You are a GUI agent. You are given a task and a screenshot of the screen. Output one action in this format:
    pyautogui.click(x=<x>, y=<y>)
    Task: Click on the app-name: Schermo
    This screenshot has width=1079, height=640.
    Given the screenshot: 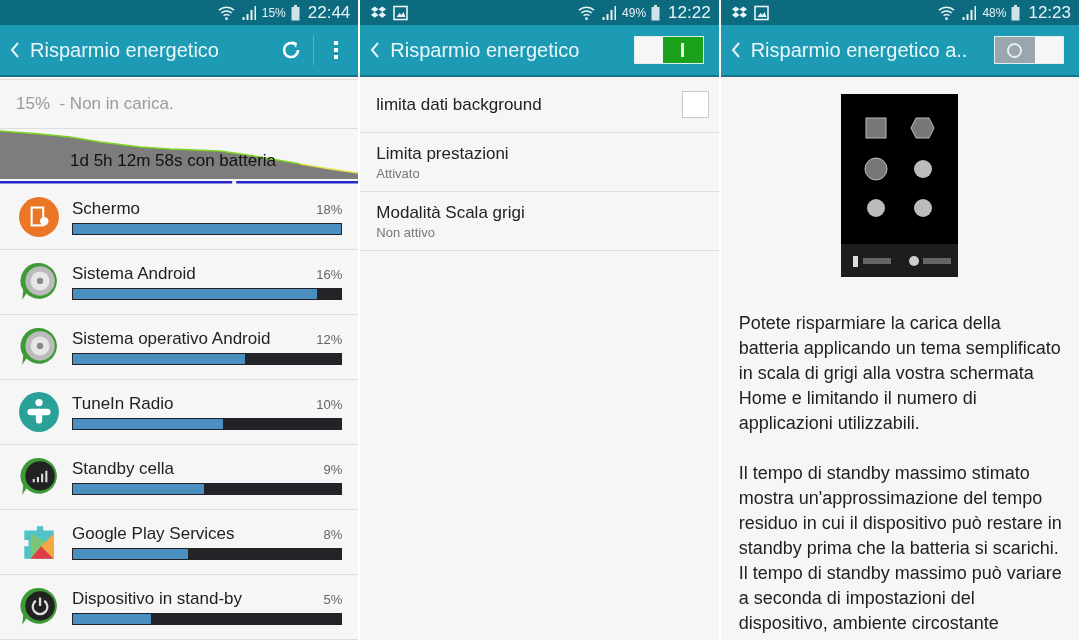 What is the action you would take?
    pyautogui.click(x=106, y=209)
    